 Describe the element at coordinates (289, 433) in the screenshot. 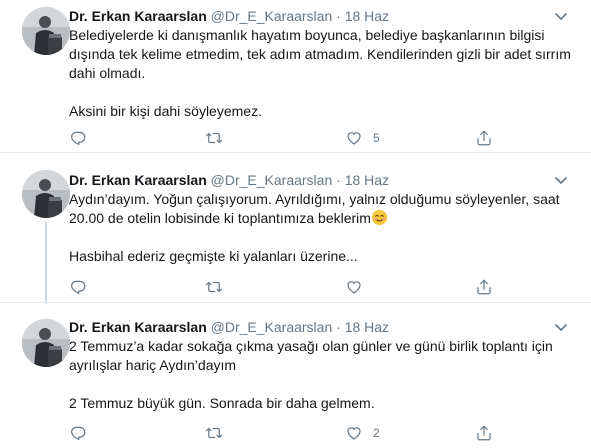

I see `tweet-actions: 2` at that location.